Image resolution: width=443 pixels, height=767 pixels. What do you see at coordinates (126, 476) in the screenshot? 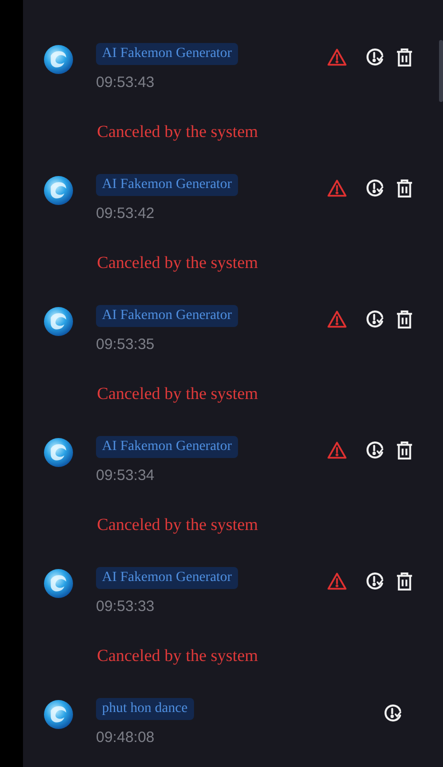
I see `timestamp: 09:53:34` at bounding box center [126, 476].